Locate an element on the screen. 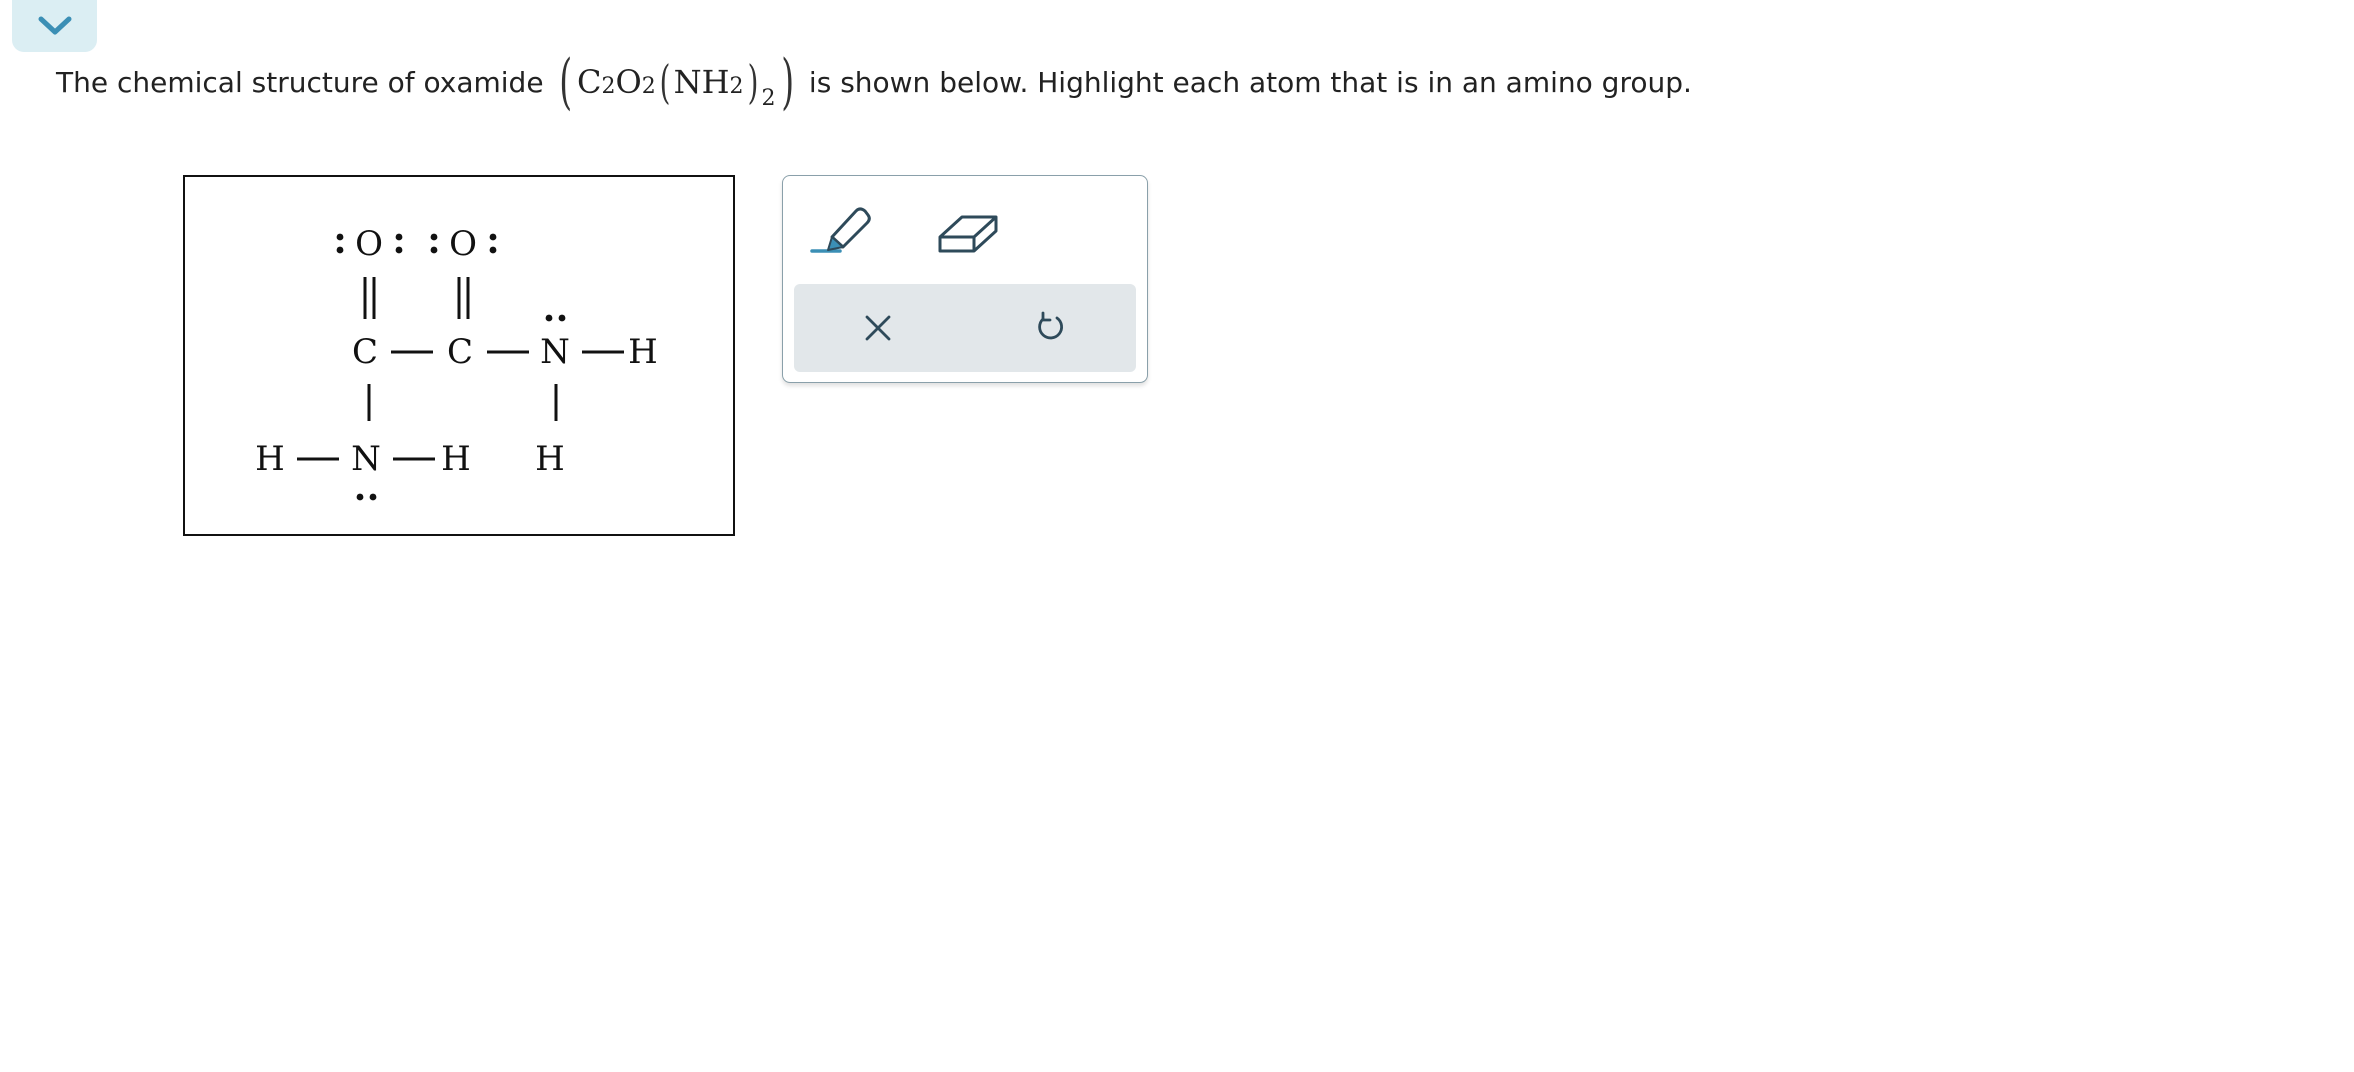 The height and width of the screenshot is (1072, 2354). atom-n-left: N is located at coordinates (366, 459).